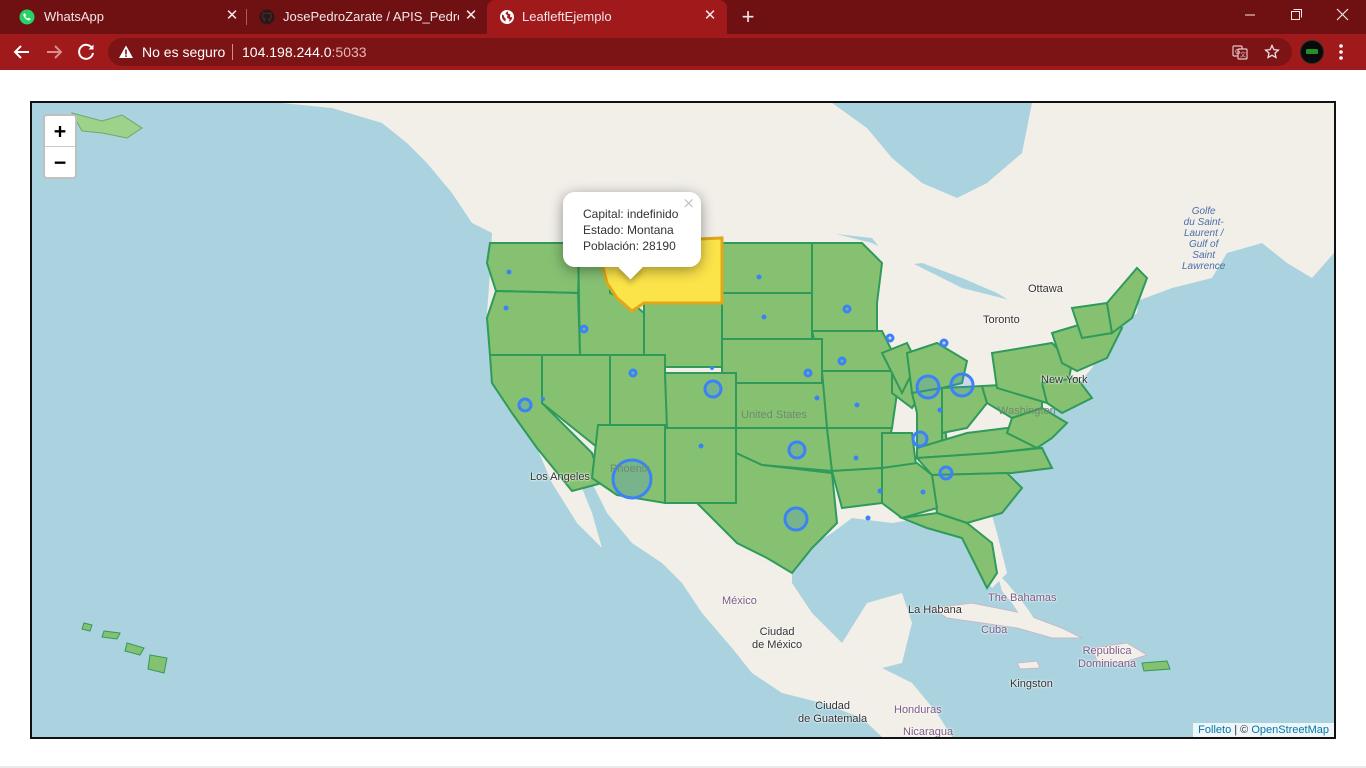  Describe the element at coordinates (1031, 684) in the screenshot. I see `label-kingston: Kingston` at that location.